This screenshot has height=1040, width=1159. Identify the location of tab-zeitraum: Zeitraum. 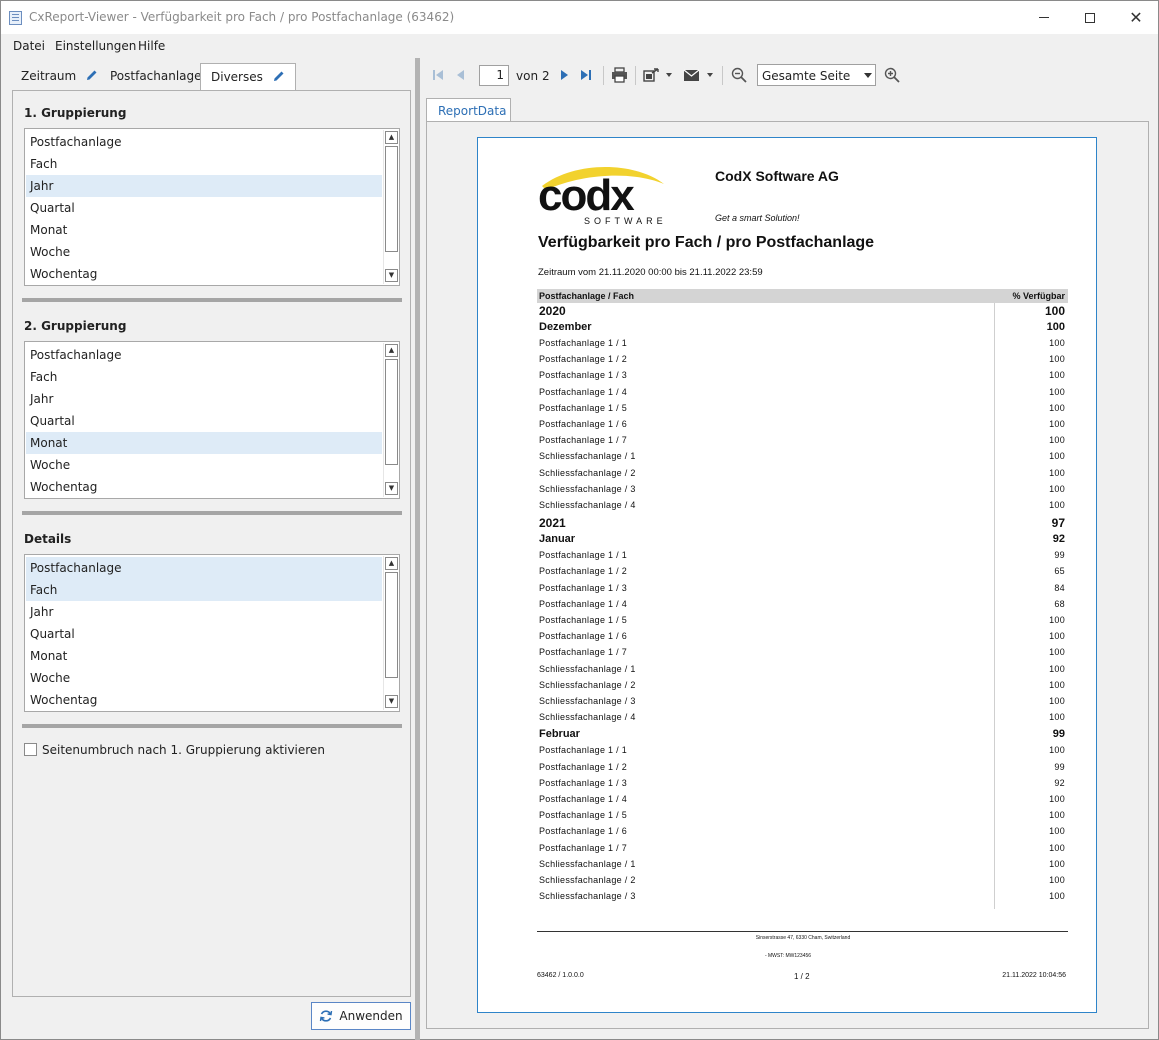
(59, 76).